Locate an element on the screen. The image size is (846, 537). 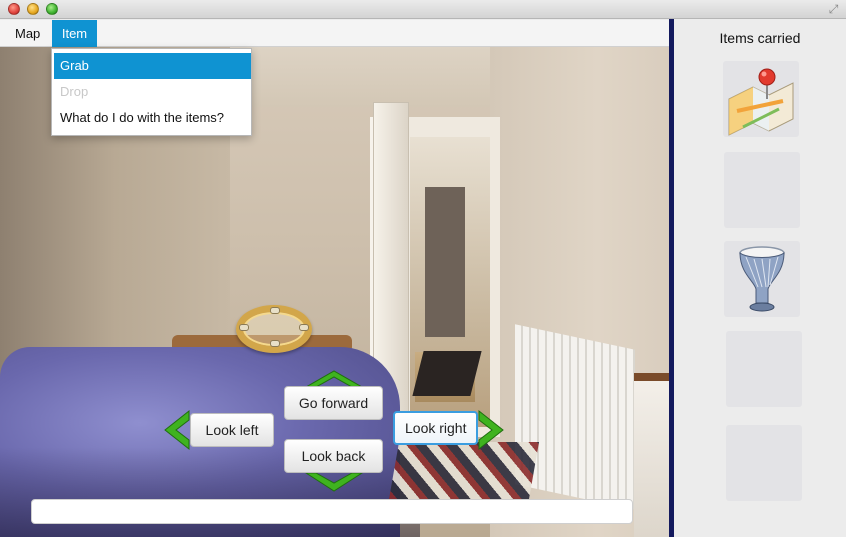
tambourine-icon is located at coordinates (274, 329).